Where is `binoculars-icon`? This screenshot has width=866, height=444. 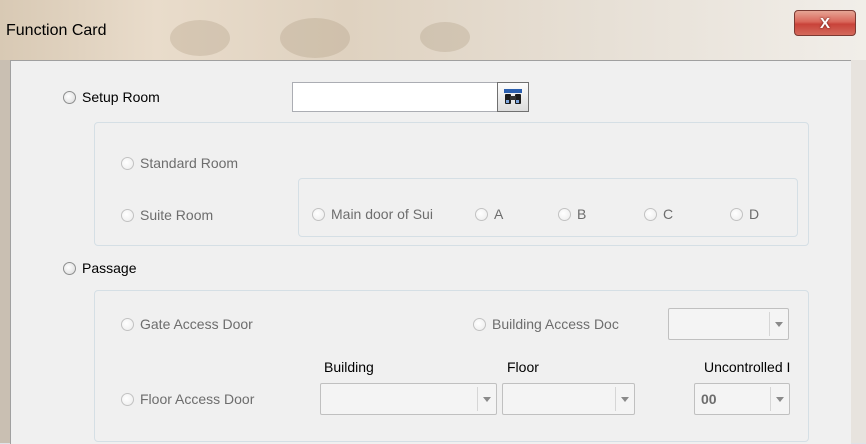
binoculars-icon is located at coordinates (513, 96).